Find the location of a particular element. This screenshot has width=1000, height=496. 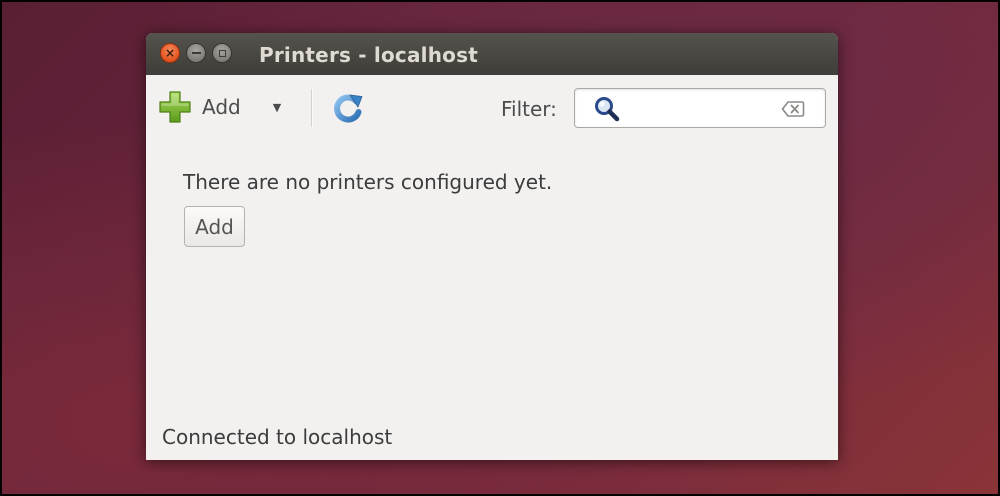

window-title: Printers - localhost is located at coordinates (368, 55).